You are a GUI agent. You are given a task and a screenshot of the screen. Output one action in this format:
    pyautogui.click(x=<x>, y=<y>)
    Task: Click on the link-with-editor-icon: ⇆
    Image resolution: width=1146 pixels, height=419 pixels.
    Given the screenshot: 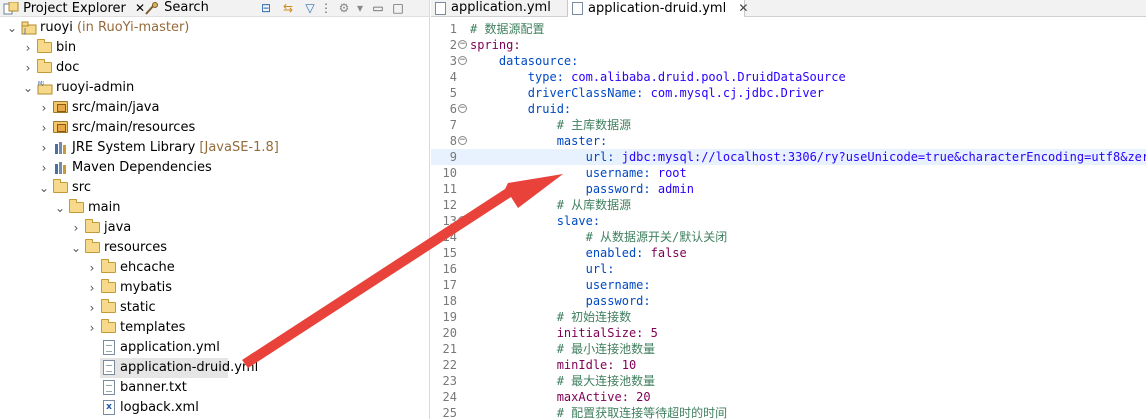 What is the action you would take?
    pyautogui.click(x=288, y=8)
    